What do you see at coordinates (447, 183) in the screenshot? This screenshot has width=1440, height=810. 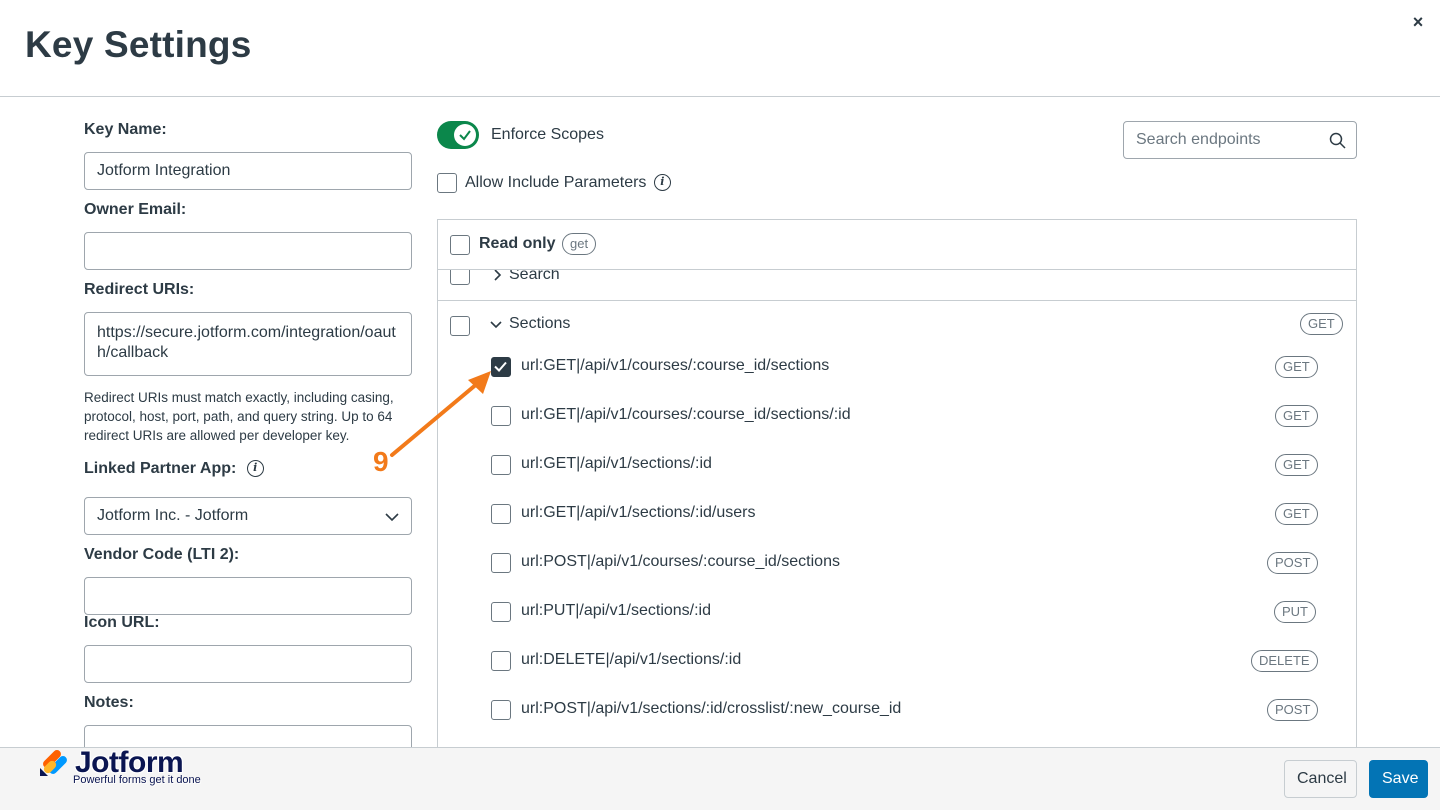 I see `allow-include-checkbox` at bounding box center [447, 183].